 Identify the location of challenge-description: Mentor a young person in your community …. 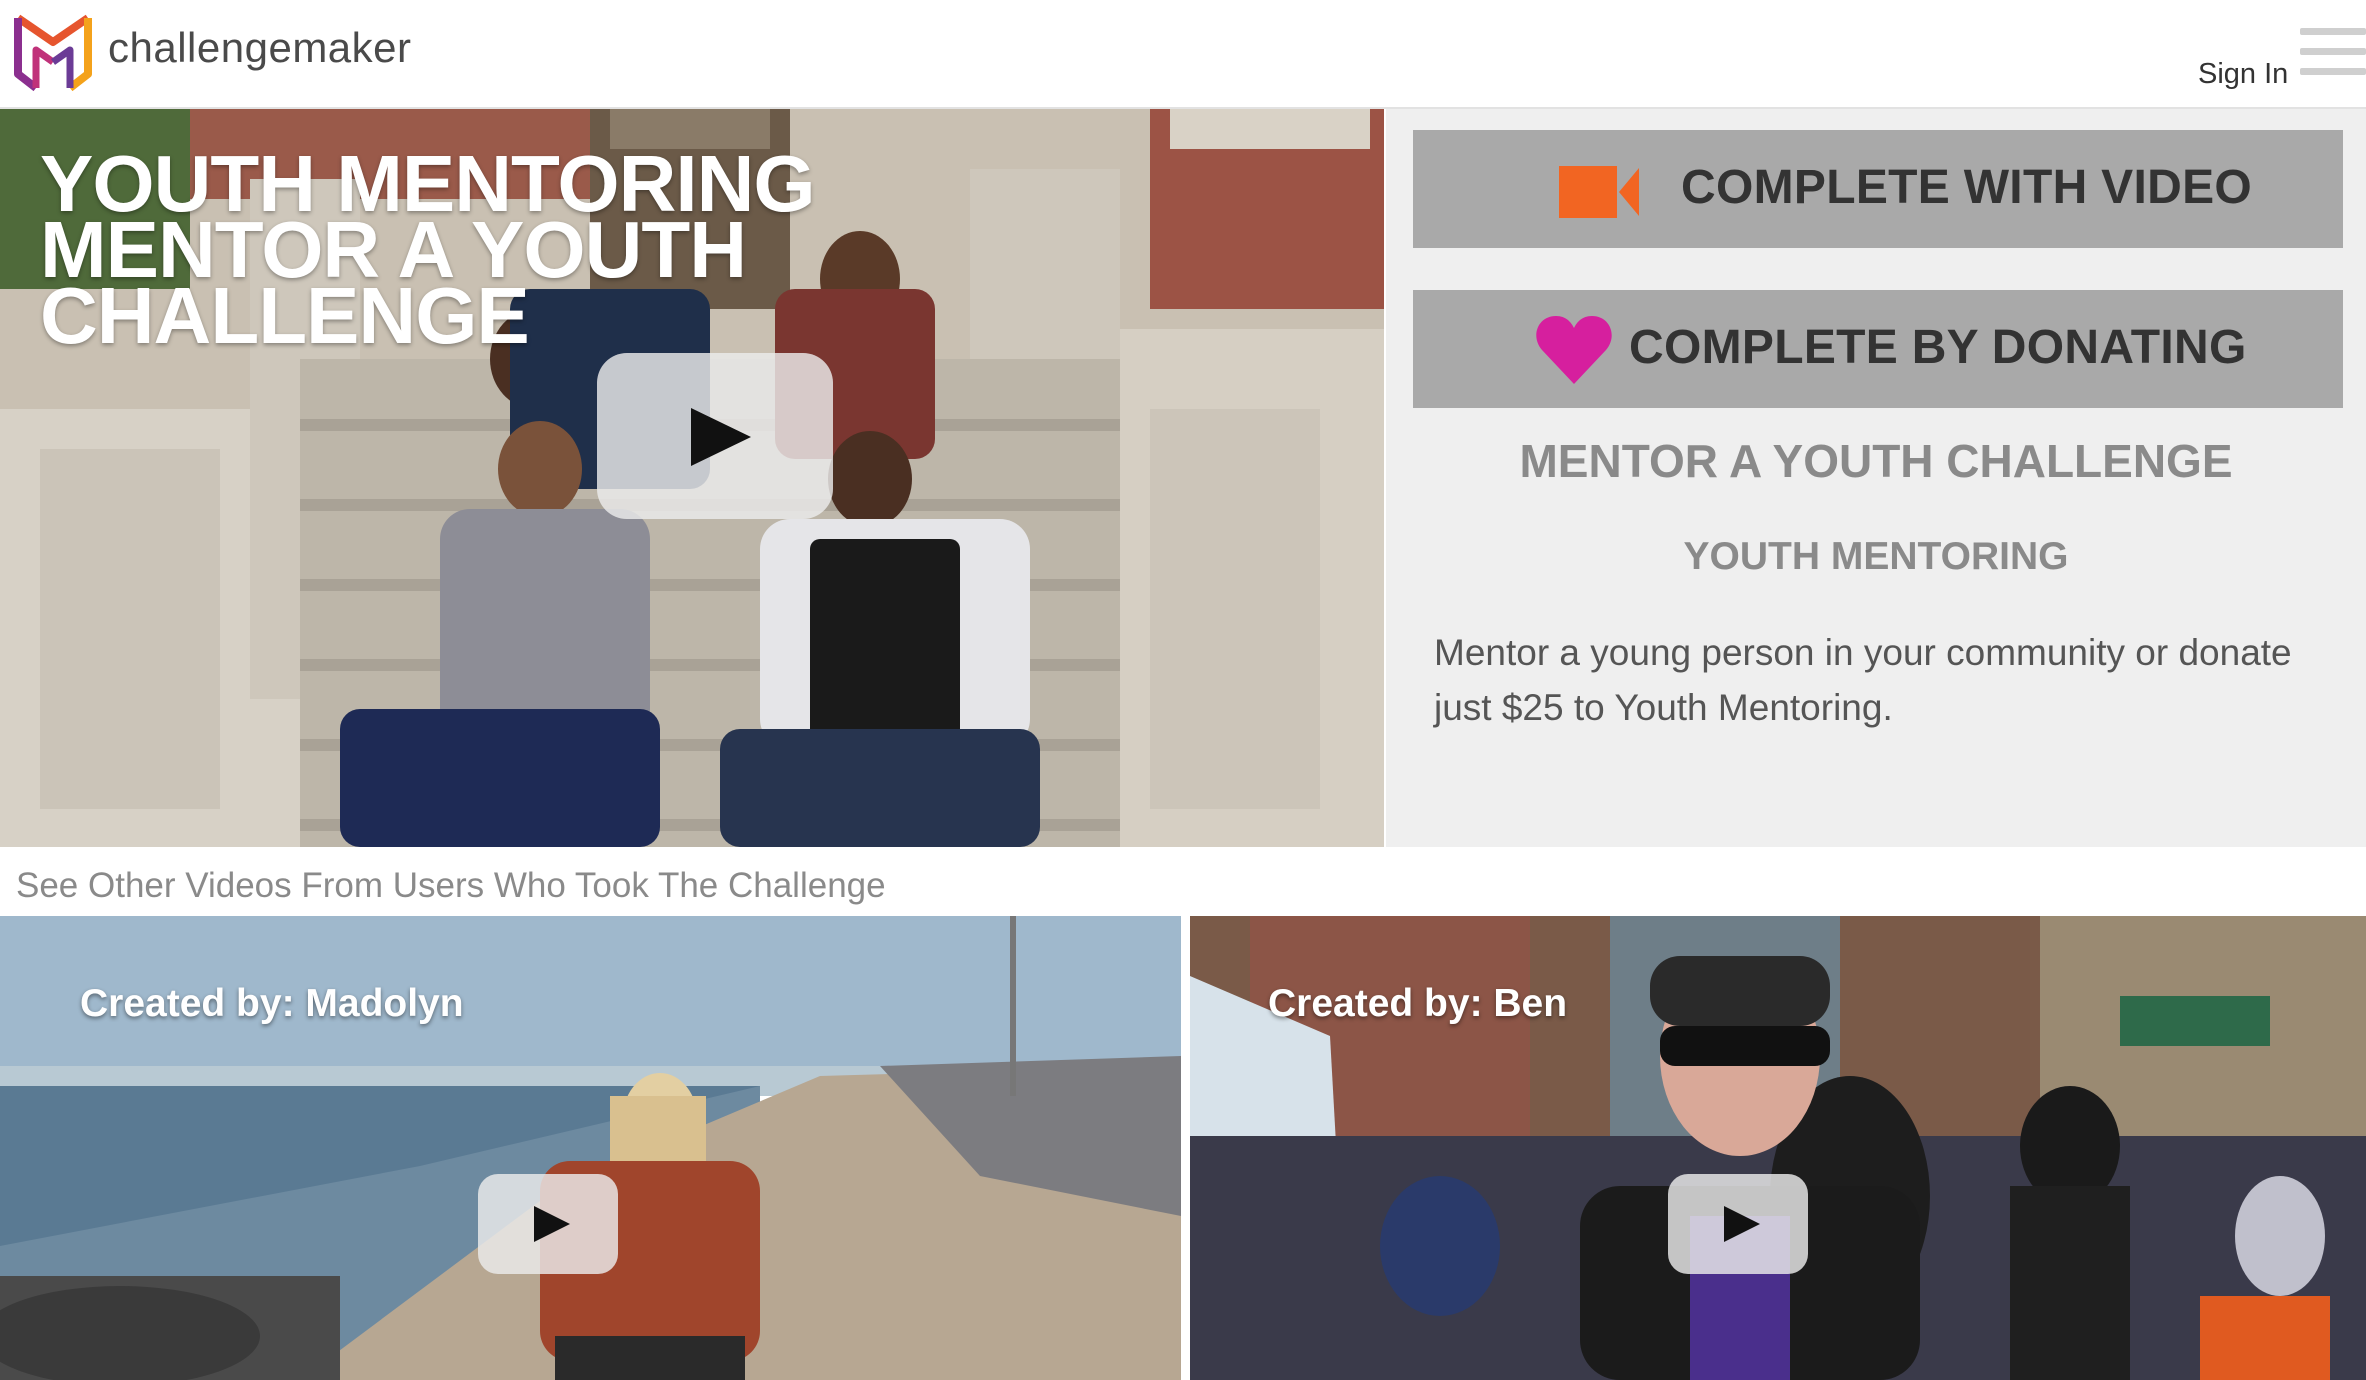
(1863, 680).